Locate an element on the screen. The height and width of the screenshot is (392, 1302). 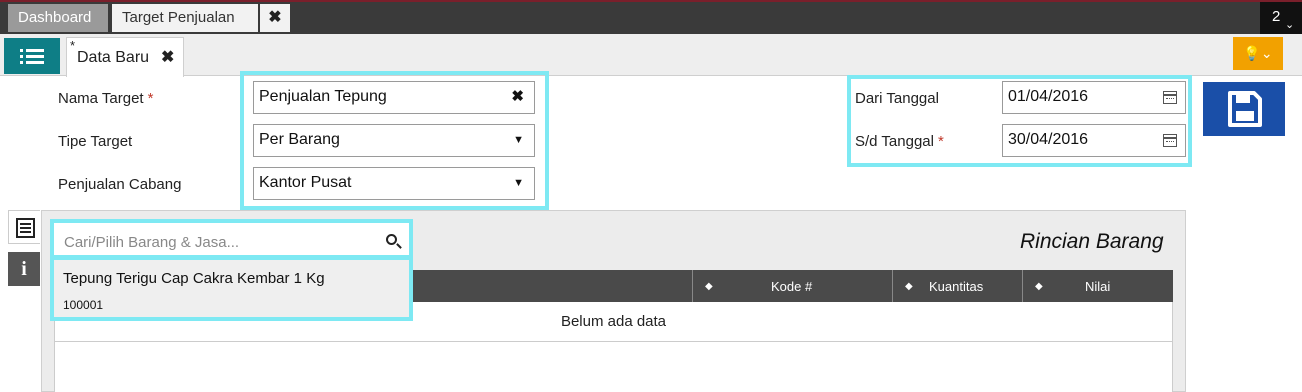
penjualan-cabang-label: Penjualan Cabang is located at coordinates (120, 184).